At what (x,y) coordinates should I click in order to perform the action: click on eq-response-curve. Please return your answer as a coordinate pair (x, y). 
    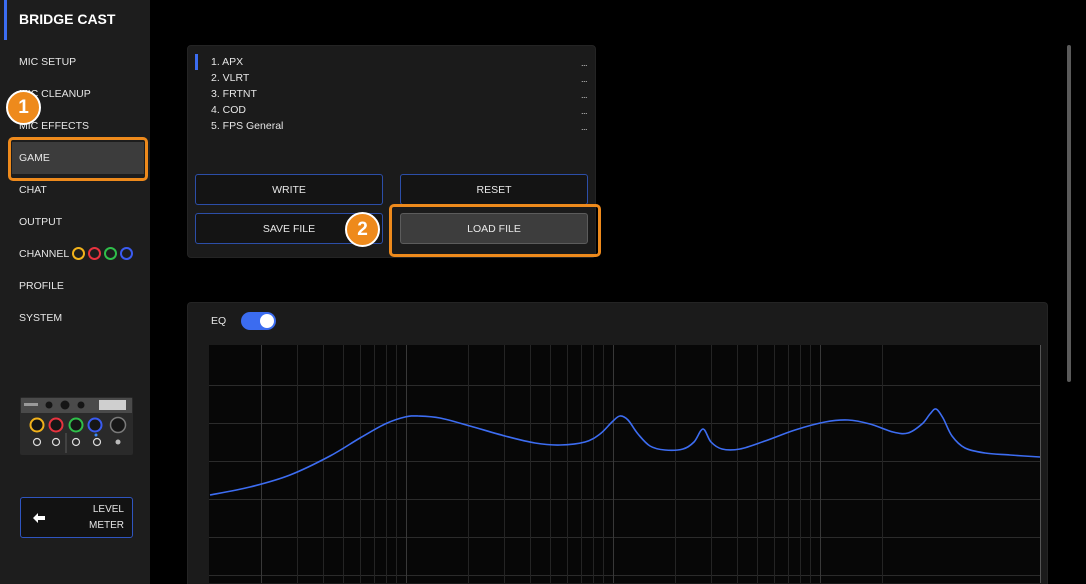
    Looking at the image, I should click on (625, 452).